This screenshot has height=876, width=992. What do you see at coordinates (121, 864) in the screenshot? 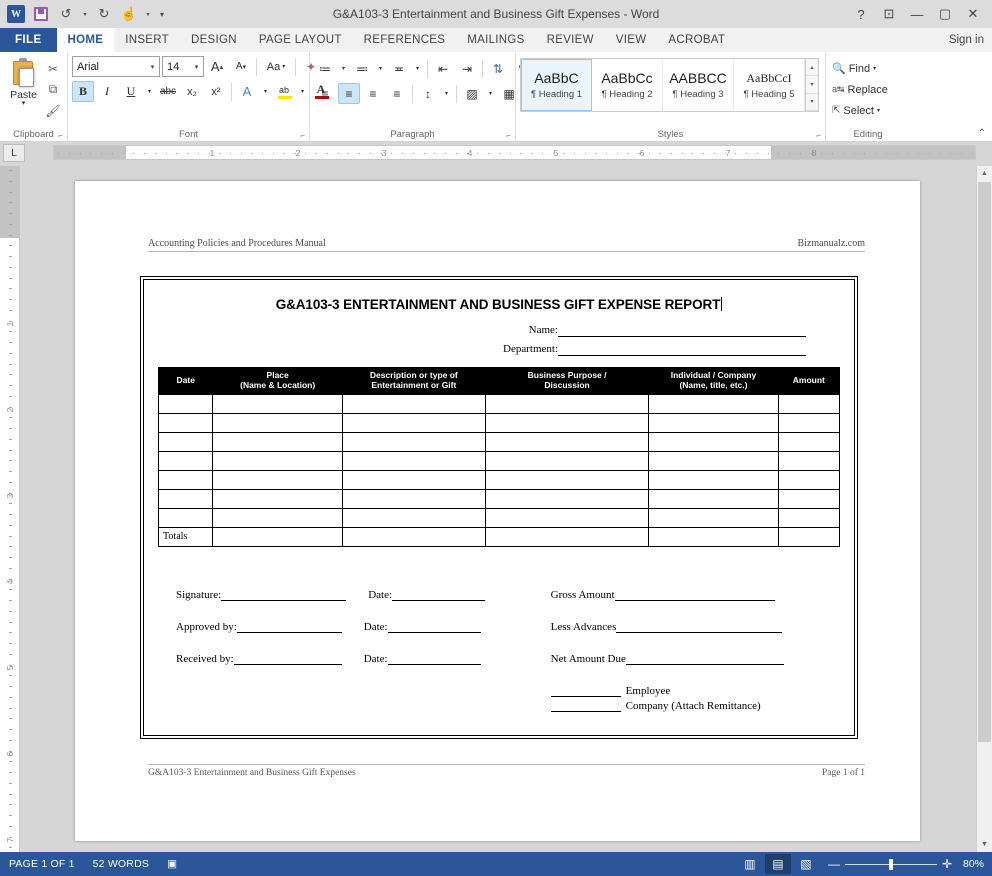
I see `word-count: 52 WORDS` at bounding box center [121, 864].